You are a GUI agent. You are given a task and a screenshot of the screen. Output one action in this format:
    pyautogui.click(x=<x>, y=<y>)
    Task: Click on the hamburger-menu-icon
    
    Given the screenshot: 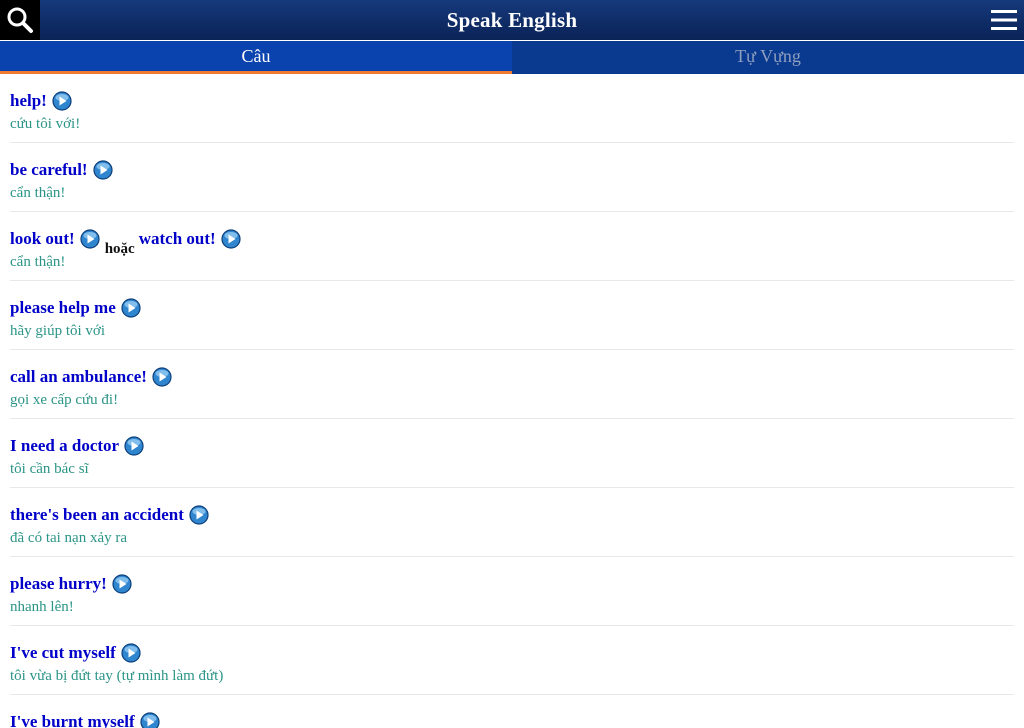 What is the action you would take?
    pyautogui.click(x=1004, y=20)
    